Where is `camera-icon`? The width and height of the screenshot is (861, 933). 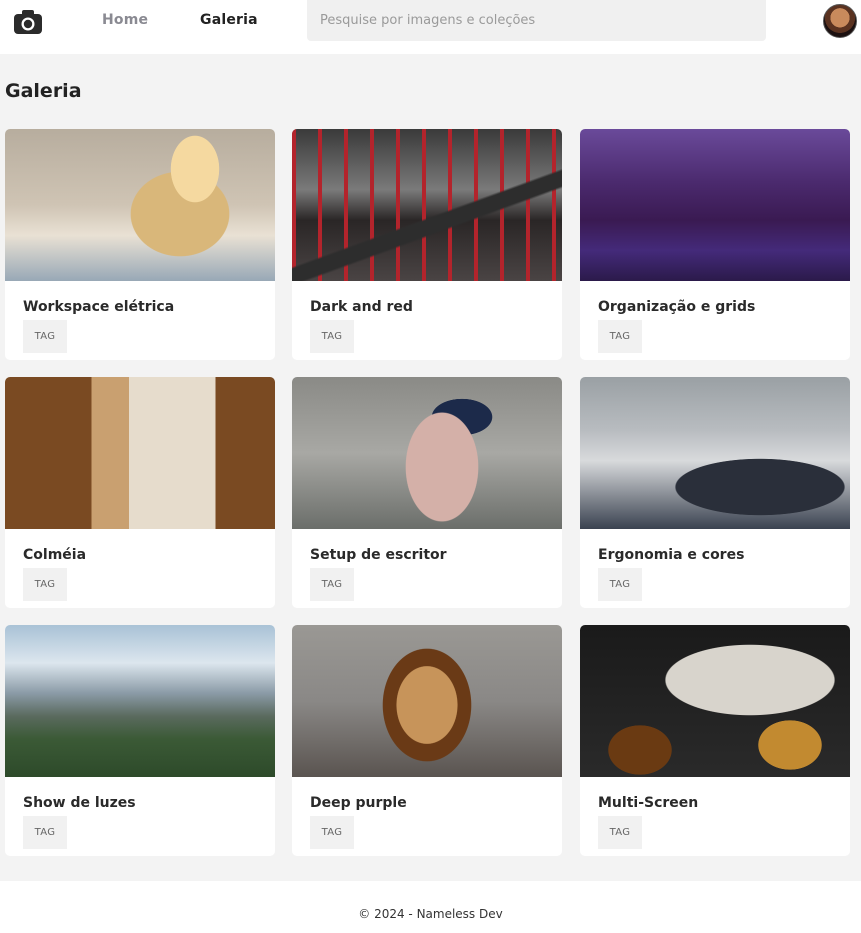 camera-icon is located at coordinates (28, 22).